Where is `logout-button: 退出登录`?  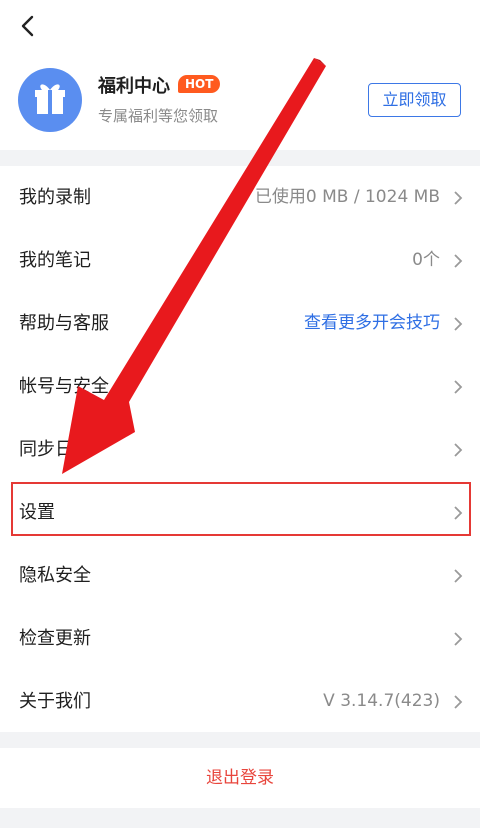 logout-button: 退出登录 is located at coordinates (240, 778).